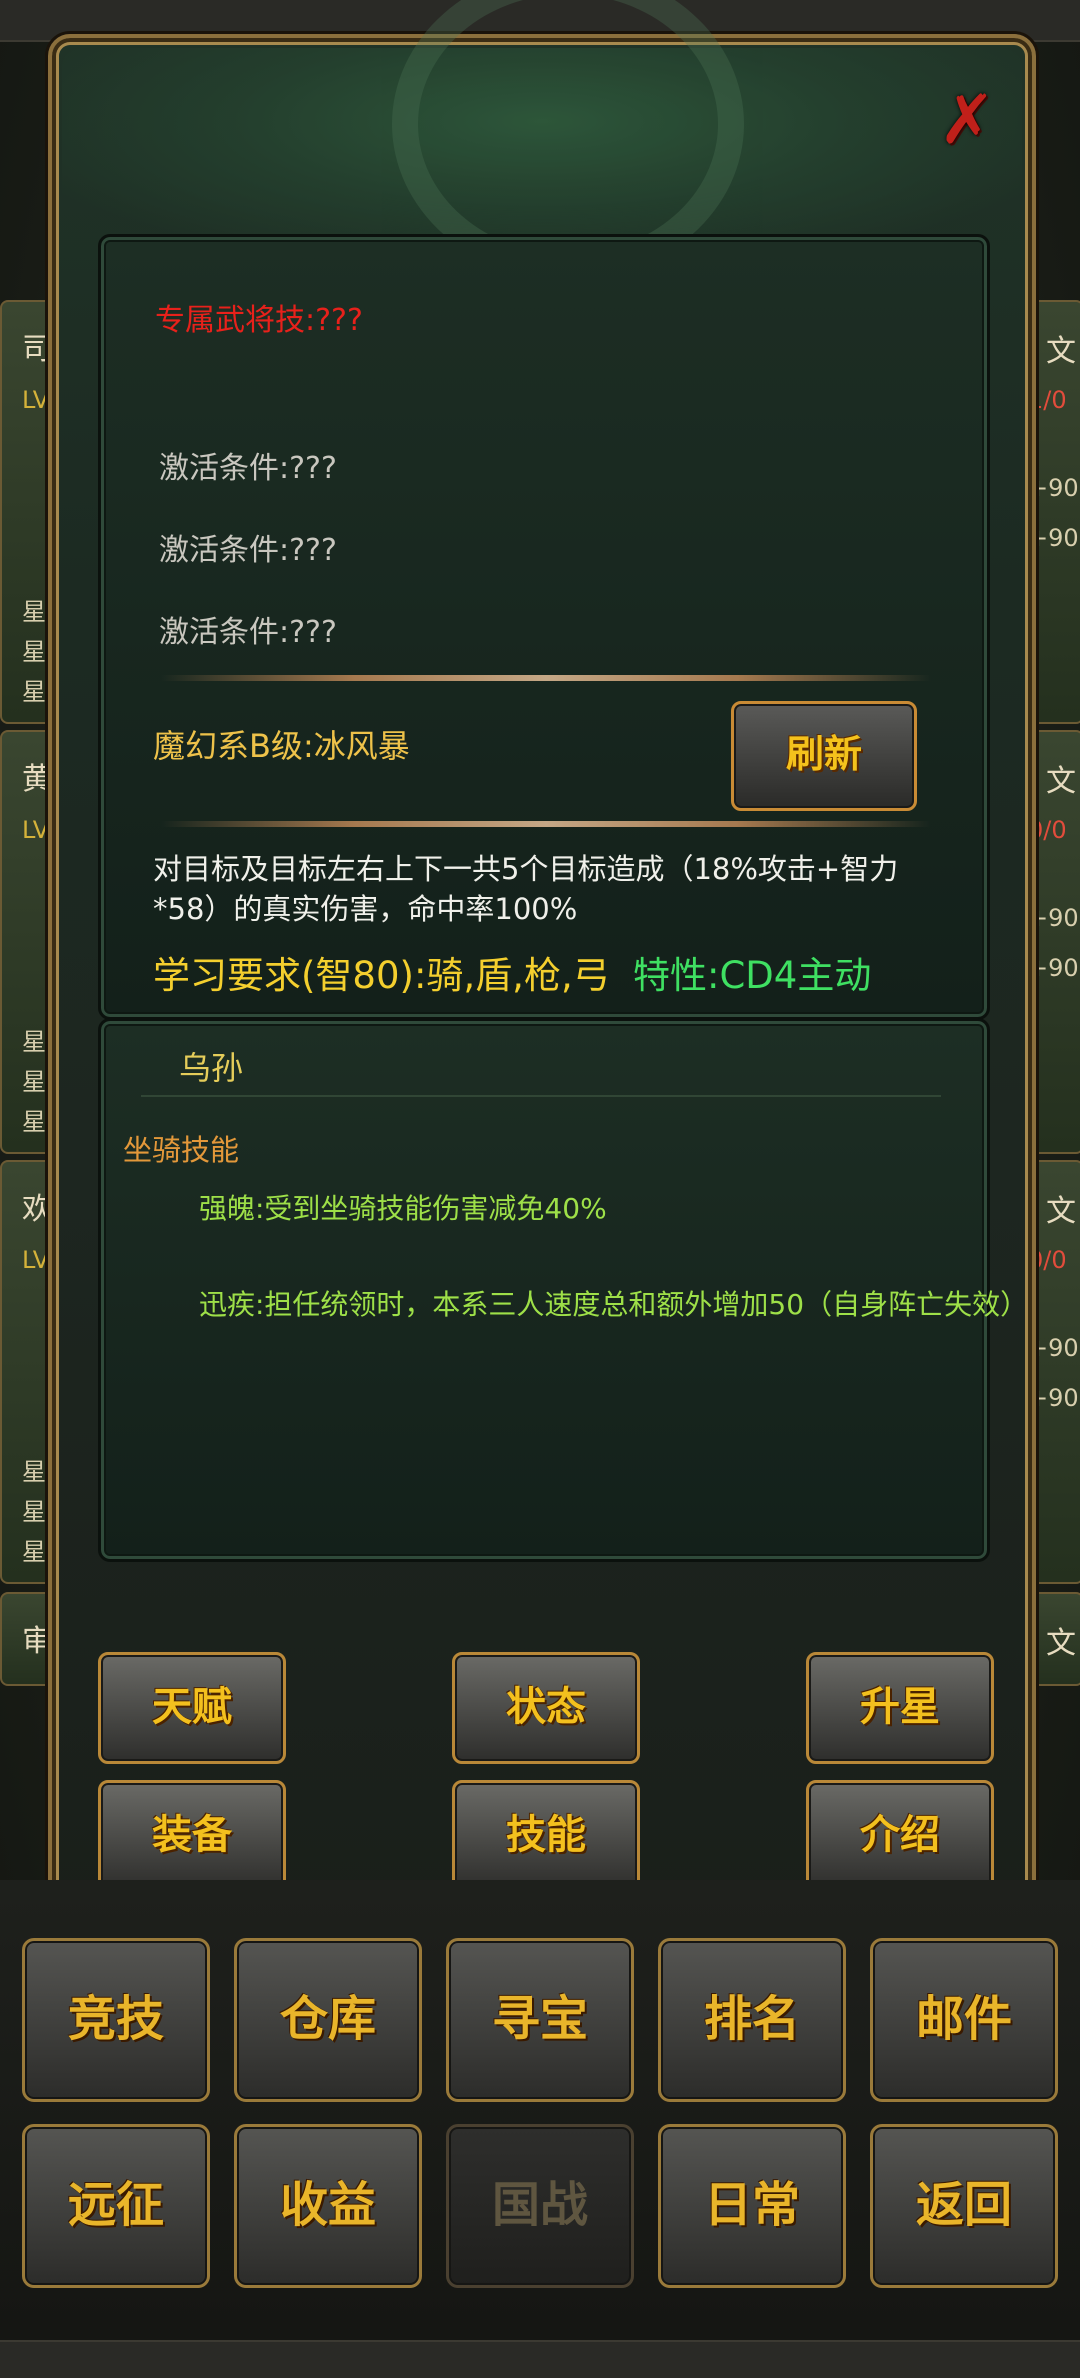  I want to click on mount-skill-1: 强魄:受到坐骑技能伤害减免40%, so click(403, 1208).